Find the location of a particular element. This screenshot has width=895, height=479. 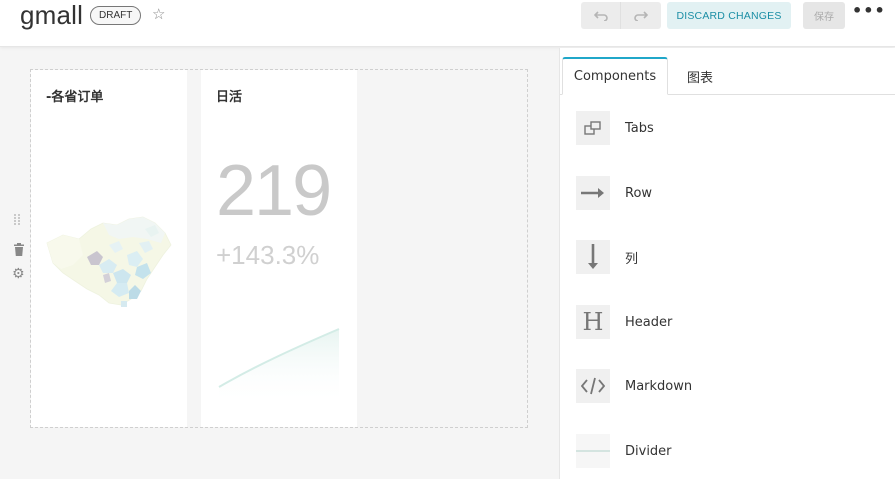

tab-charts: 图表 is located at coordinates (700, 76).